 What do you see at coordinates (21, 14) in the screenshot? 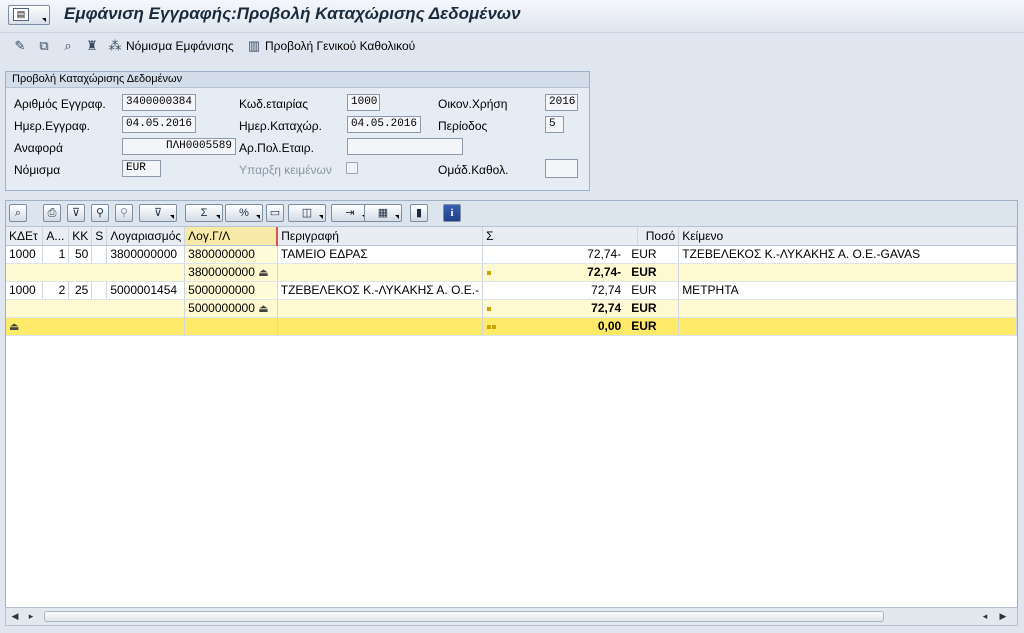
I see `menu-icon: ▤` at bounding box center [21, 14].